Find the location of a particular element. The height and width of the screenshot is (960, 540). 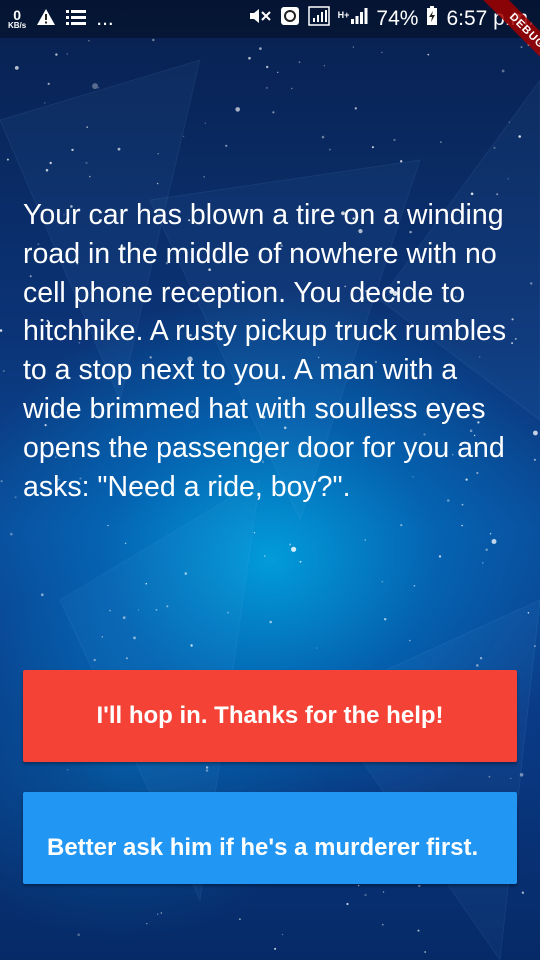

signal-icon is located at coordinates (359, 19).